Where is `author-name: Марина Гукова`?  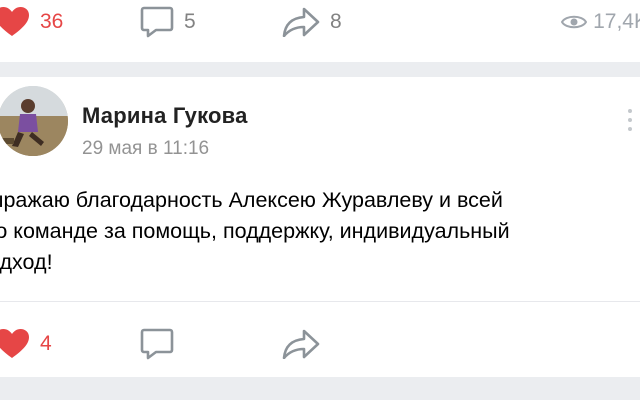
author-name: Марина Гукова is located at coordinates (165, 116).